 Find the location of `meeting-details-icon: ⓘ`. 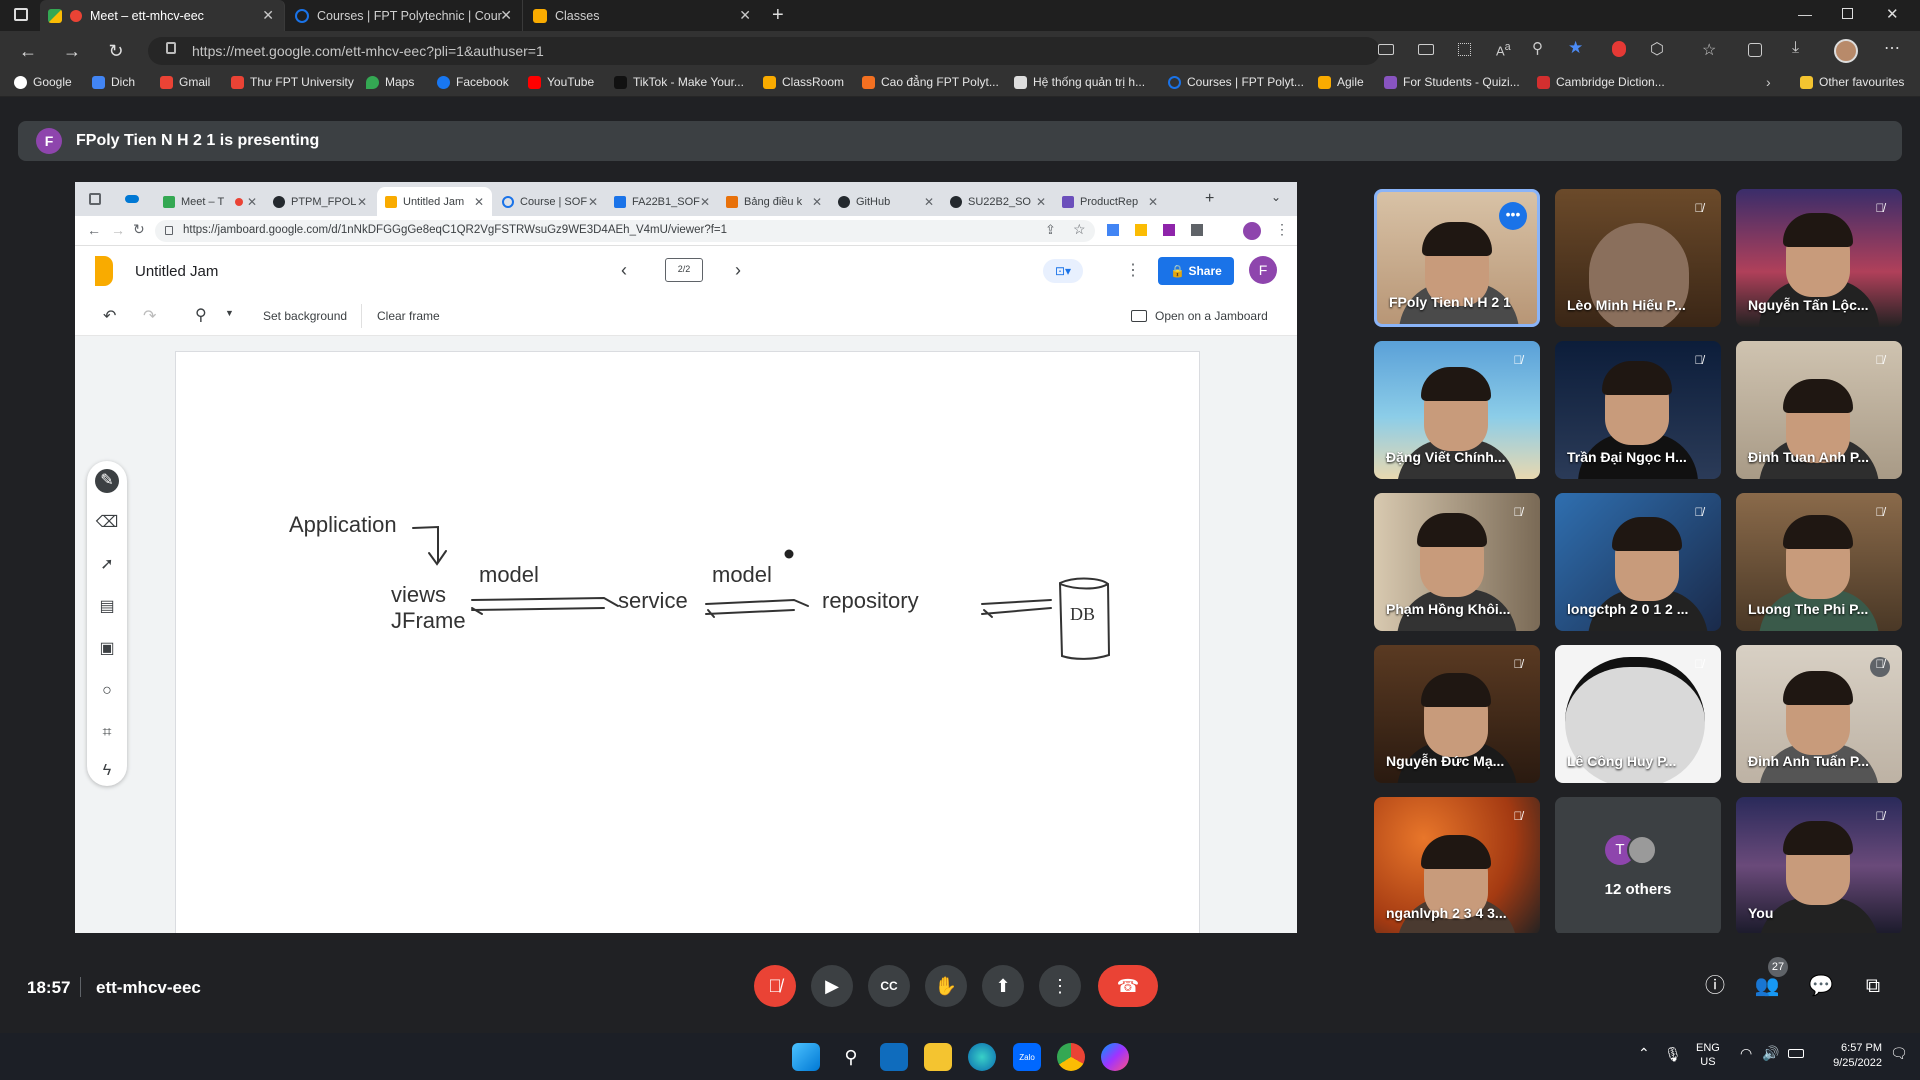

meeting-details-icon: ⓘ is located at coordinates (1715, 986).